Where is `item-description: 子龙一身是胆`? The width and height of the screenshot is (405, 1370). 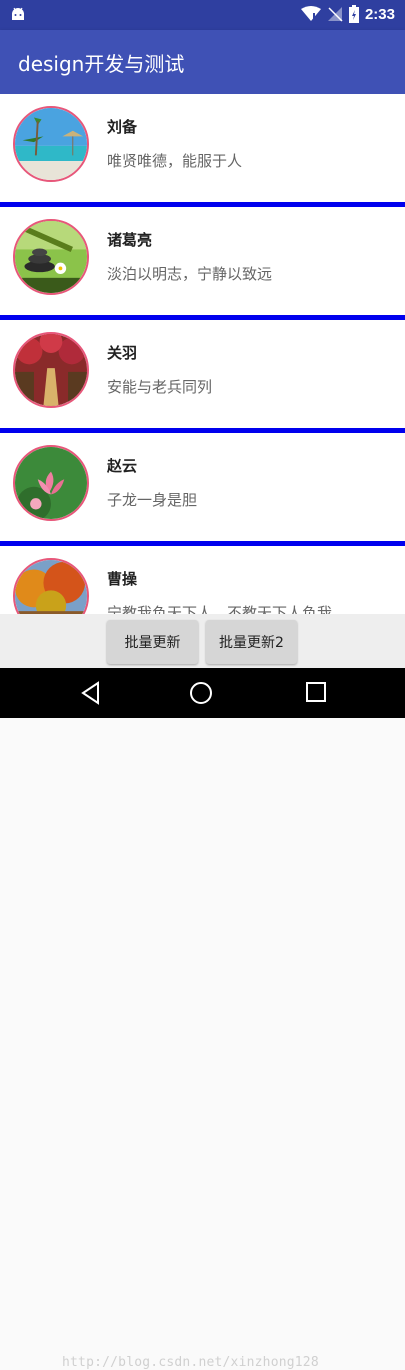
item-description: 子龙一身是胆 is located at coordinates (152, 500).